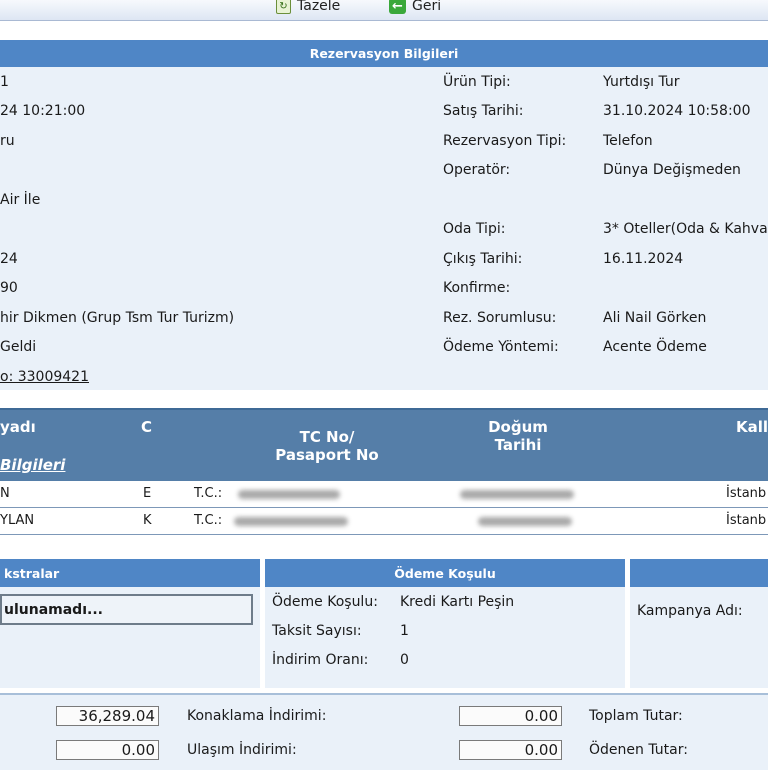 This screenshot has height=770, width=768. Describe the element at coordinates (752, 427) in the screenshot. I see `col-city: Kall` at that location.